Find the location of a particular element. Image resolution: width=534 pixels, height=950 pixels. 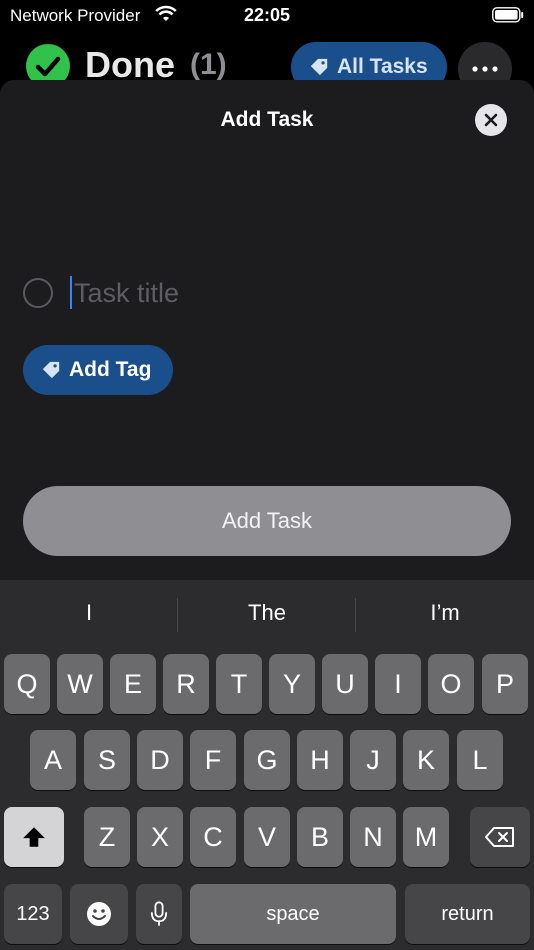

microphone-icon is located at coordinates (159, 913).